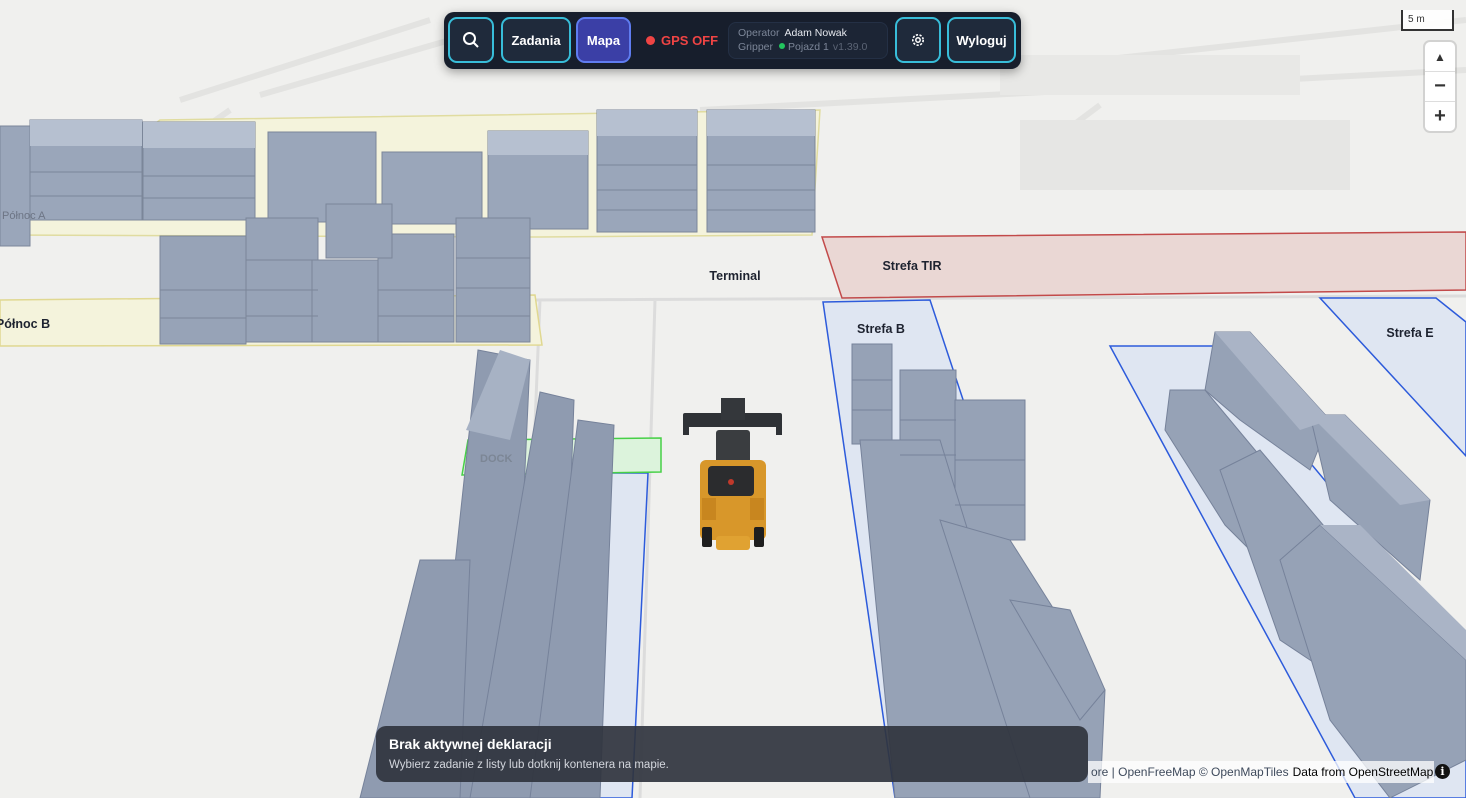 This screenshot has width=1466, height=798. Describe the element at coordinates (24, 216) in the screenshot. I see `label-polnoc-a: Północ A` at that location.